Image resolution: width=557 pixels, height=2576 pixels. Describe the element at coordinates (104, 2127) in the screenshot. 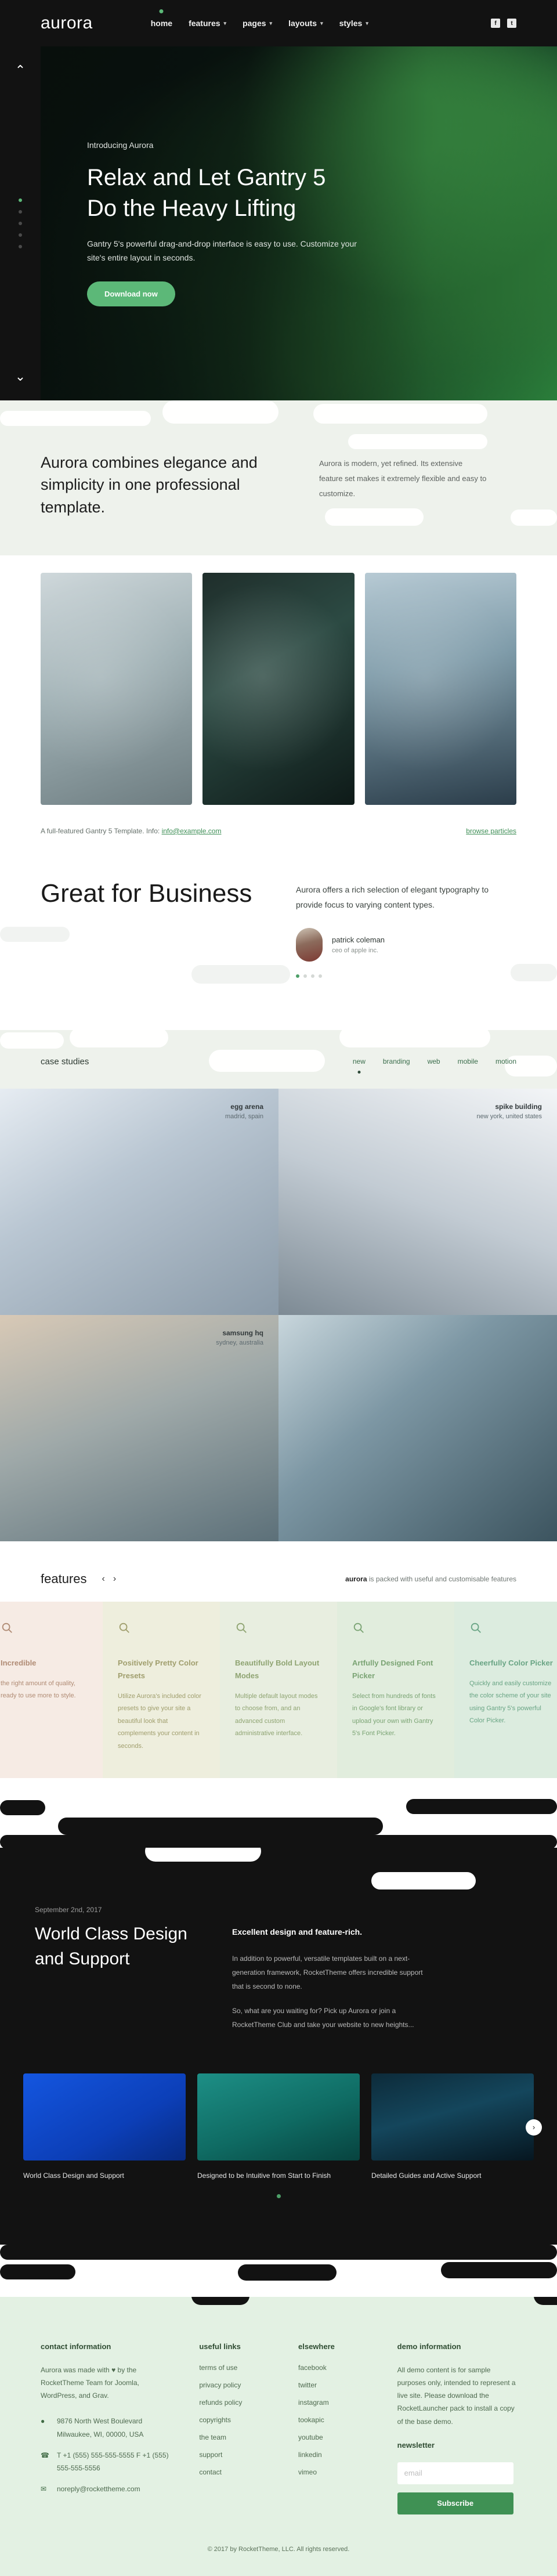

I see `dark-tile-1: World Class Design and Support` at that location.